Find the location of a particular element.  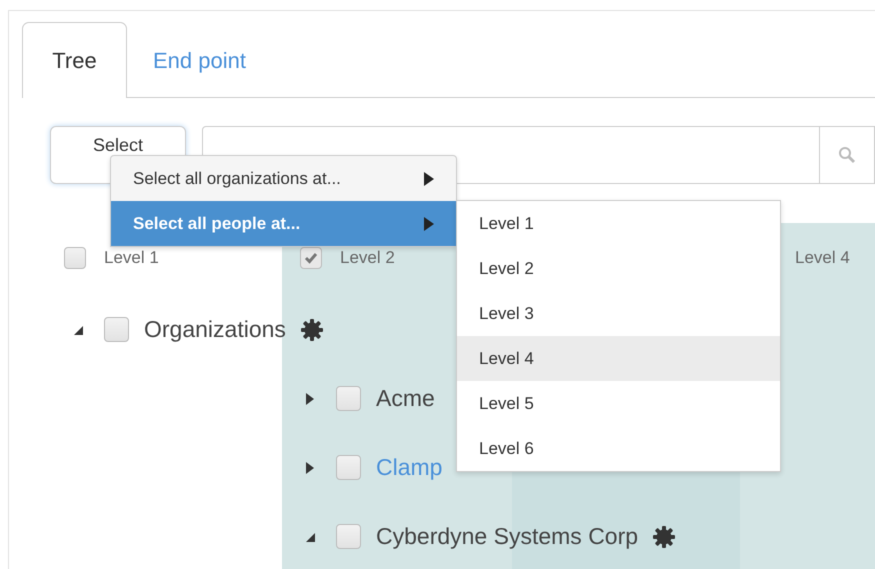

level-label: Level 4 is located at coordinates (822, 258).